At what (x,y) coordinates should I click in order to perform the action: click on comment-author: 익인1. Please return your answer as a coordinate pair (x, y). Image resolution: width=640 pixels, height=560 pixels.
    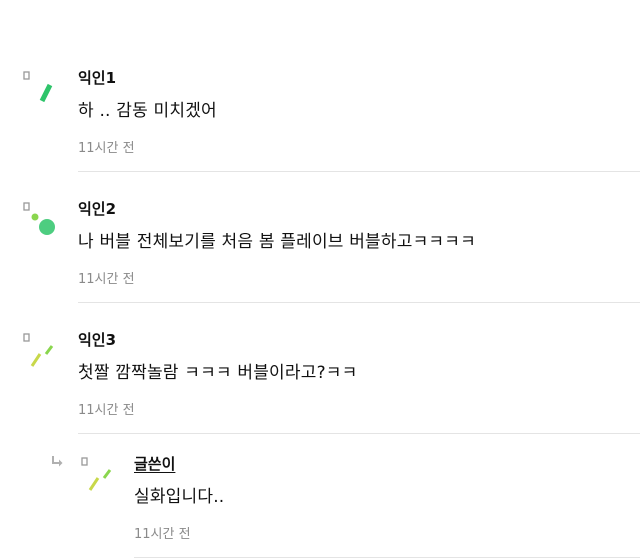
    Looking at the image, I should click on (97, 78).